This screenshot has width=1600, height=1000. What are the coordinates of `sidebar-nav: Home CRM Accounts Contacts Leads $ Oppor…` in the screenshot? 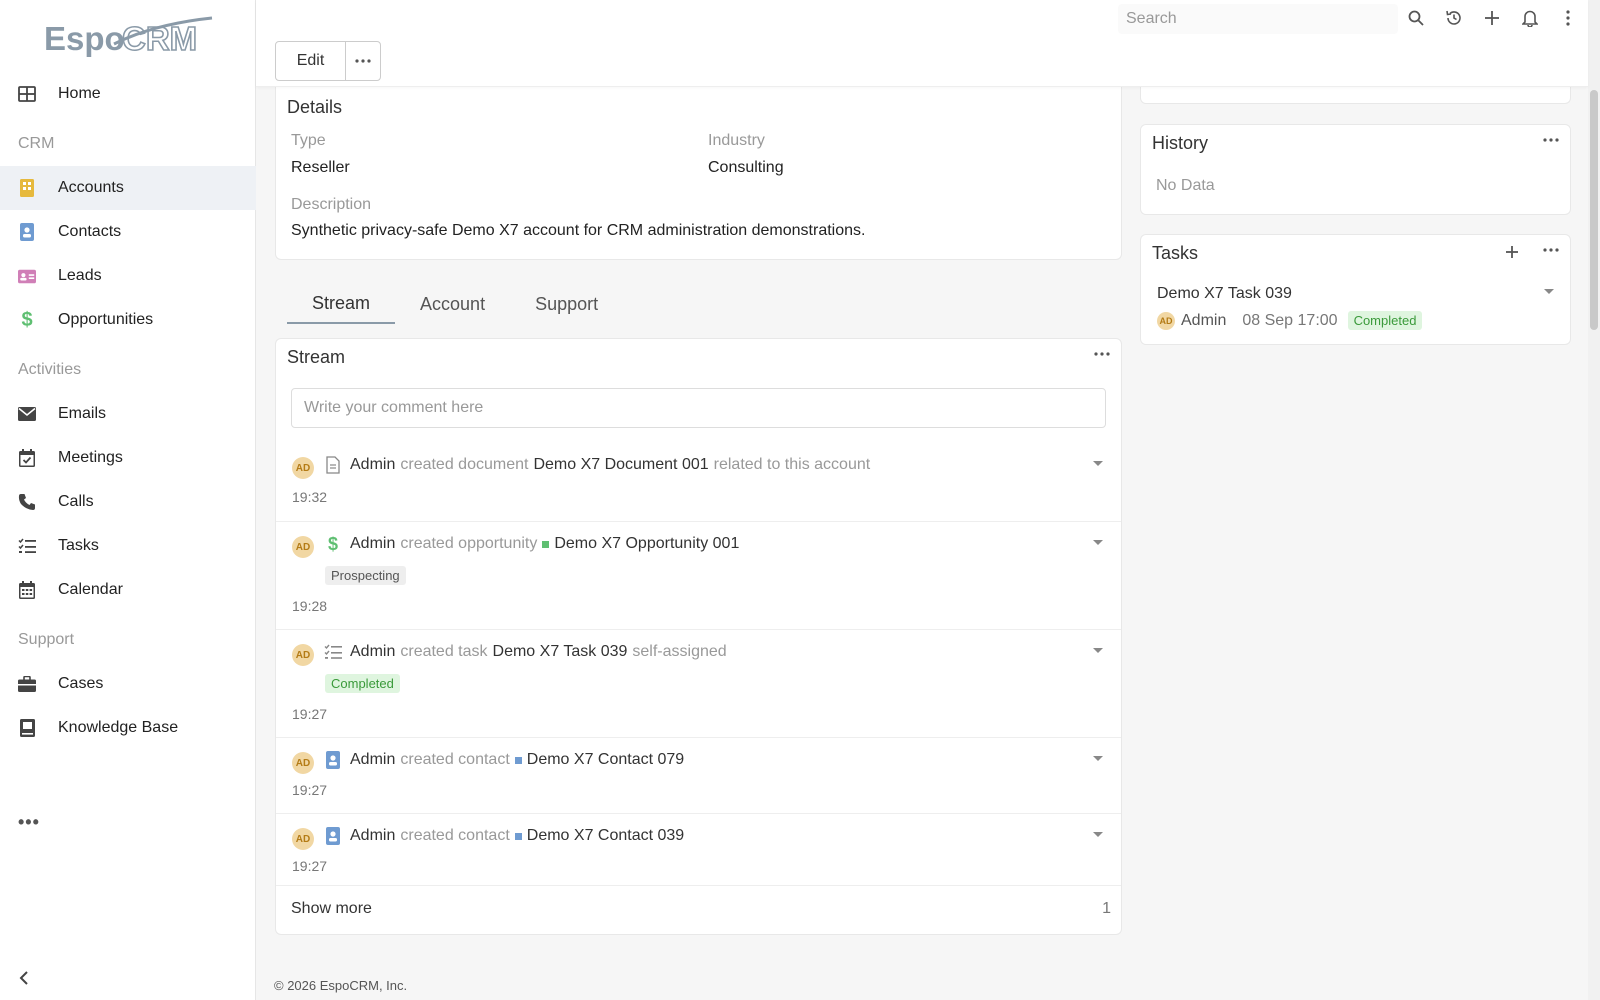 It's located at (128, 411).